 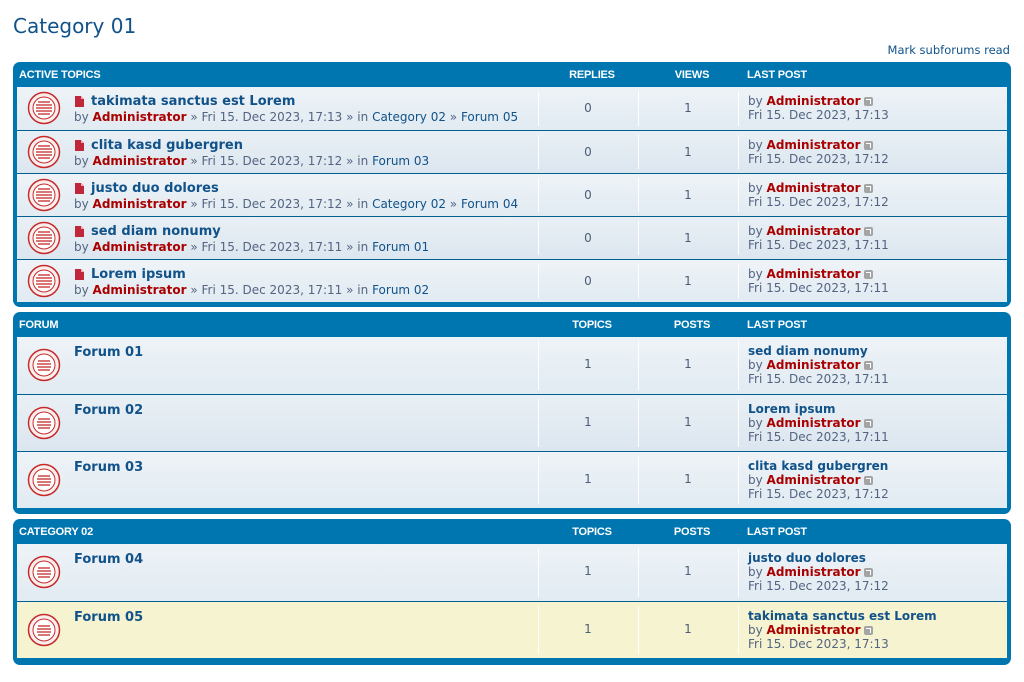 I want to click on topic-title-line: takimata sanctus est Lorem, so click(x=184, y=101).